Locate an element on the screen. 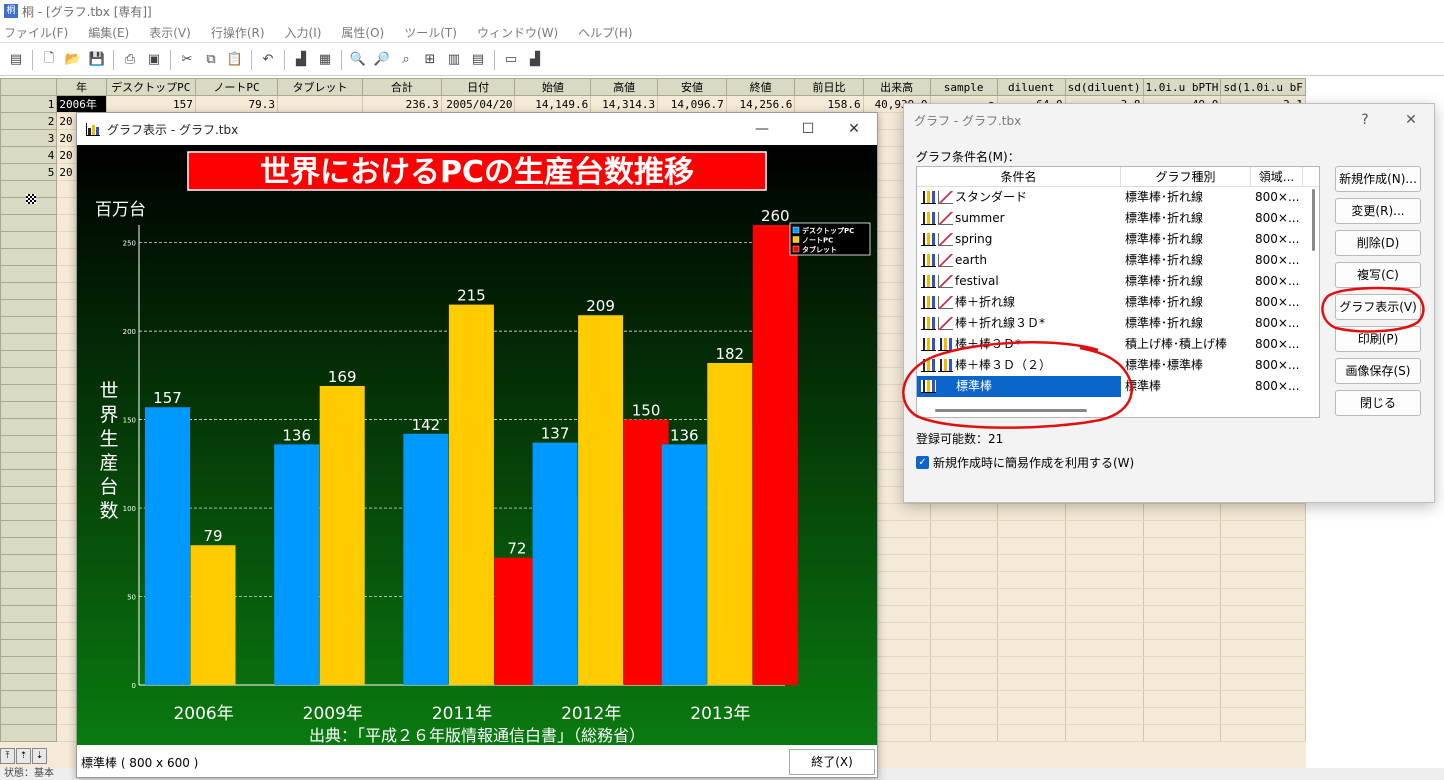  table-cell: 157 is located at coordinates (151, 104).